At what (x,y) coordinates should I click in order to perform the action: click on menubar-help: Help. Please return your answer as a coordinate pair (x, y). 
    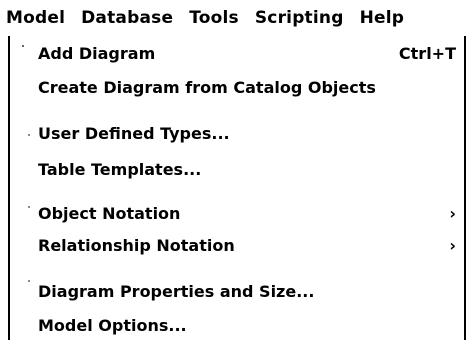
    Looking at the image, I should click on (382, 18).